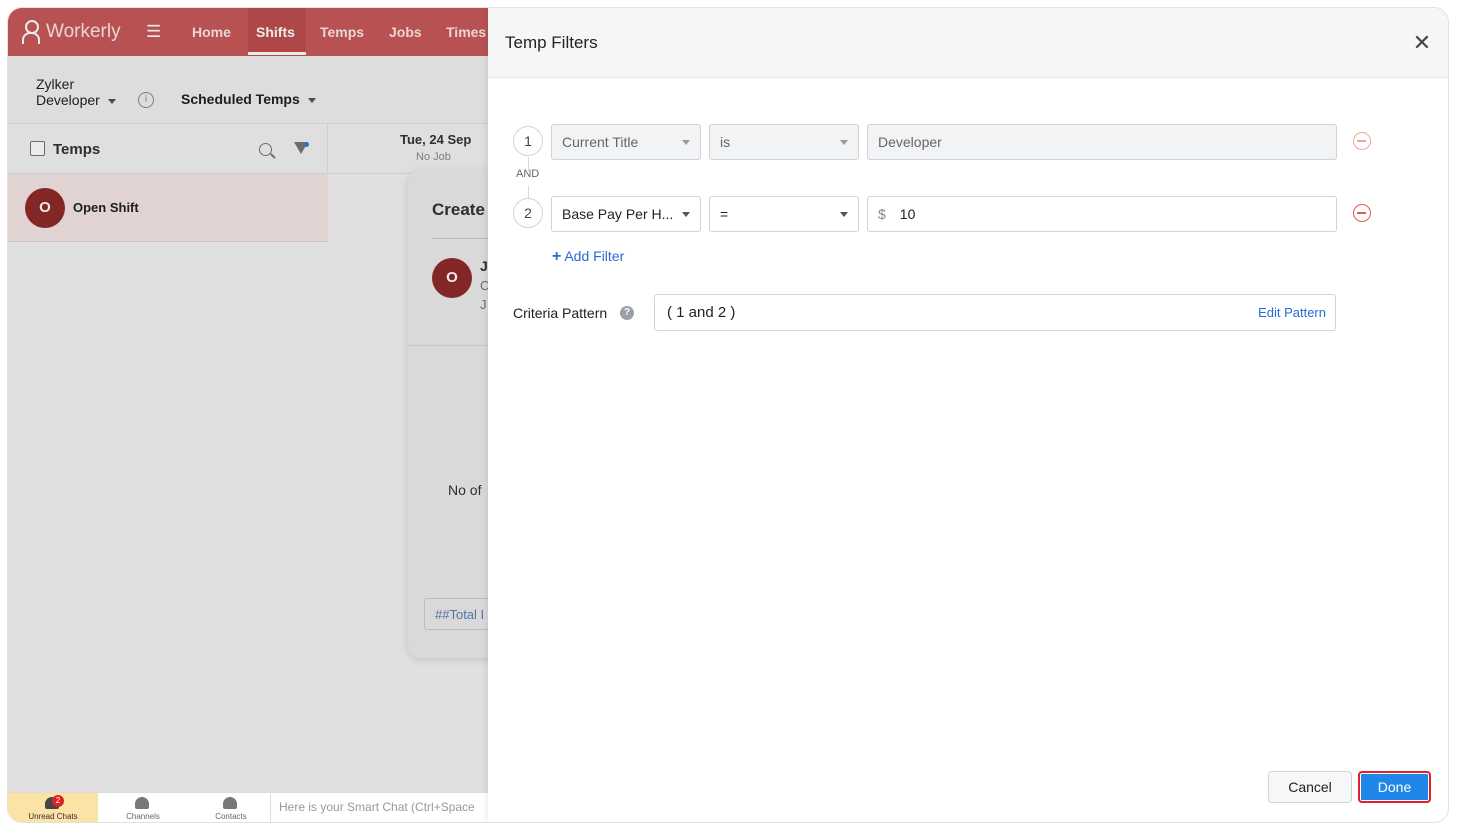  What do you see at coordinates (53, 816) in the screenshot?
I see `unread-chats-label: Unread Chats` at bounding box center [53, 816].